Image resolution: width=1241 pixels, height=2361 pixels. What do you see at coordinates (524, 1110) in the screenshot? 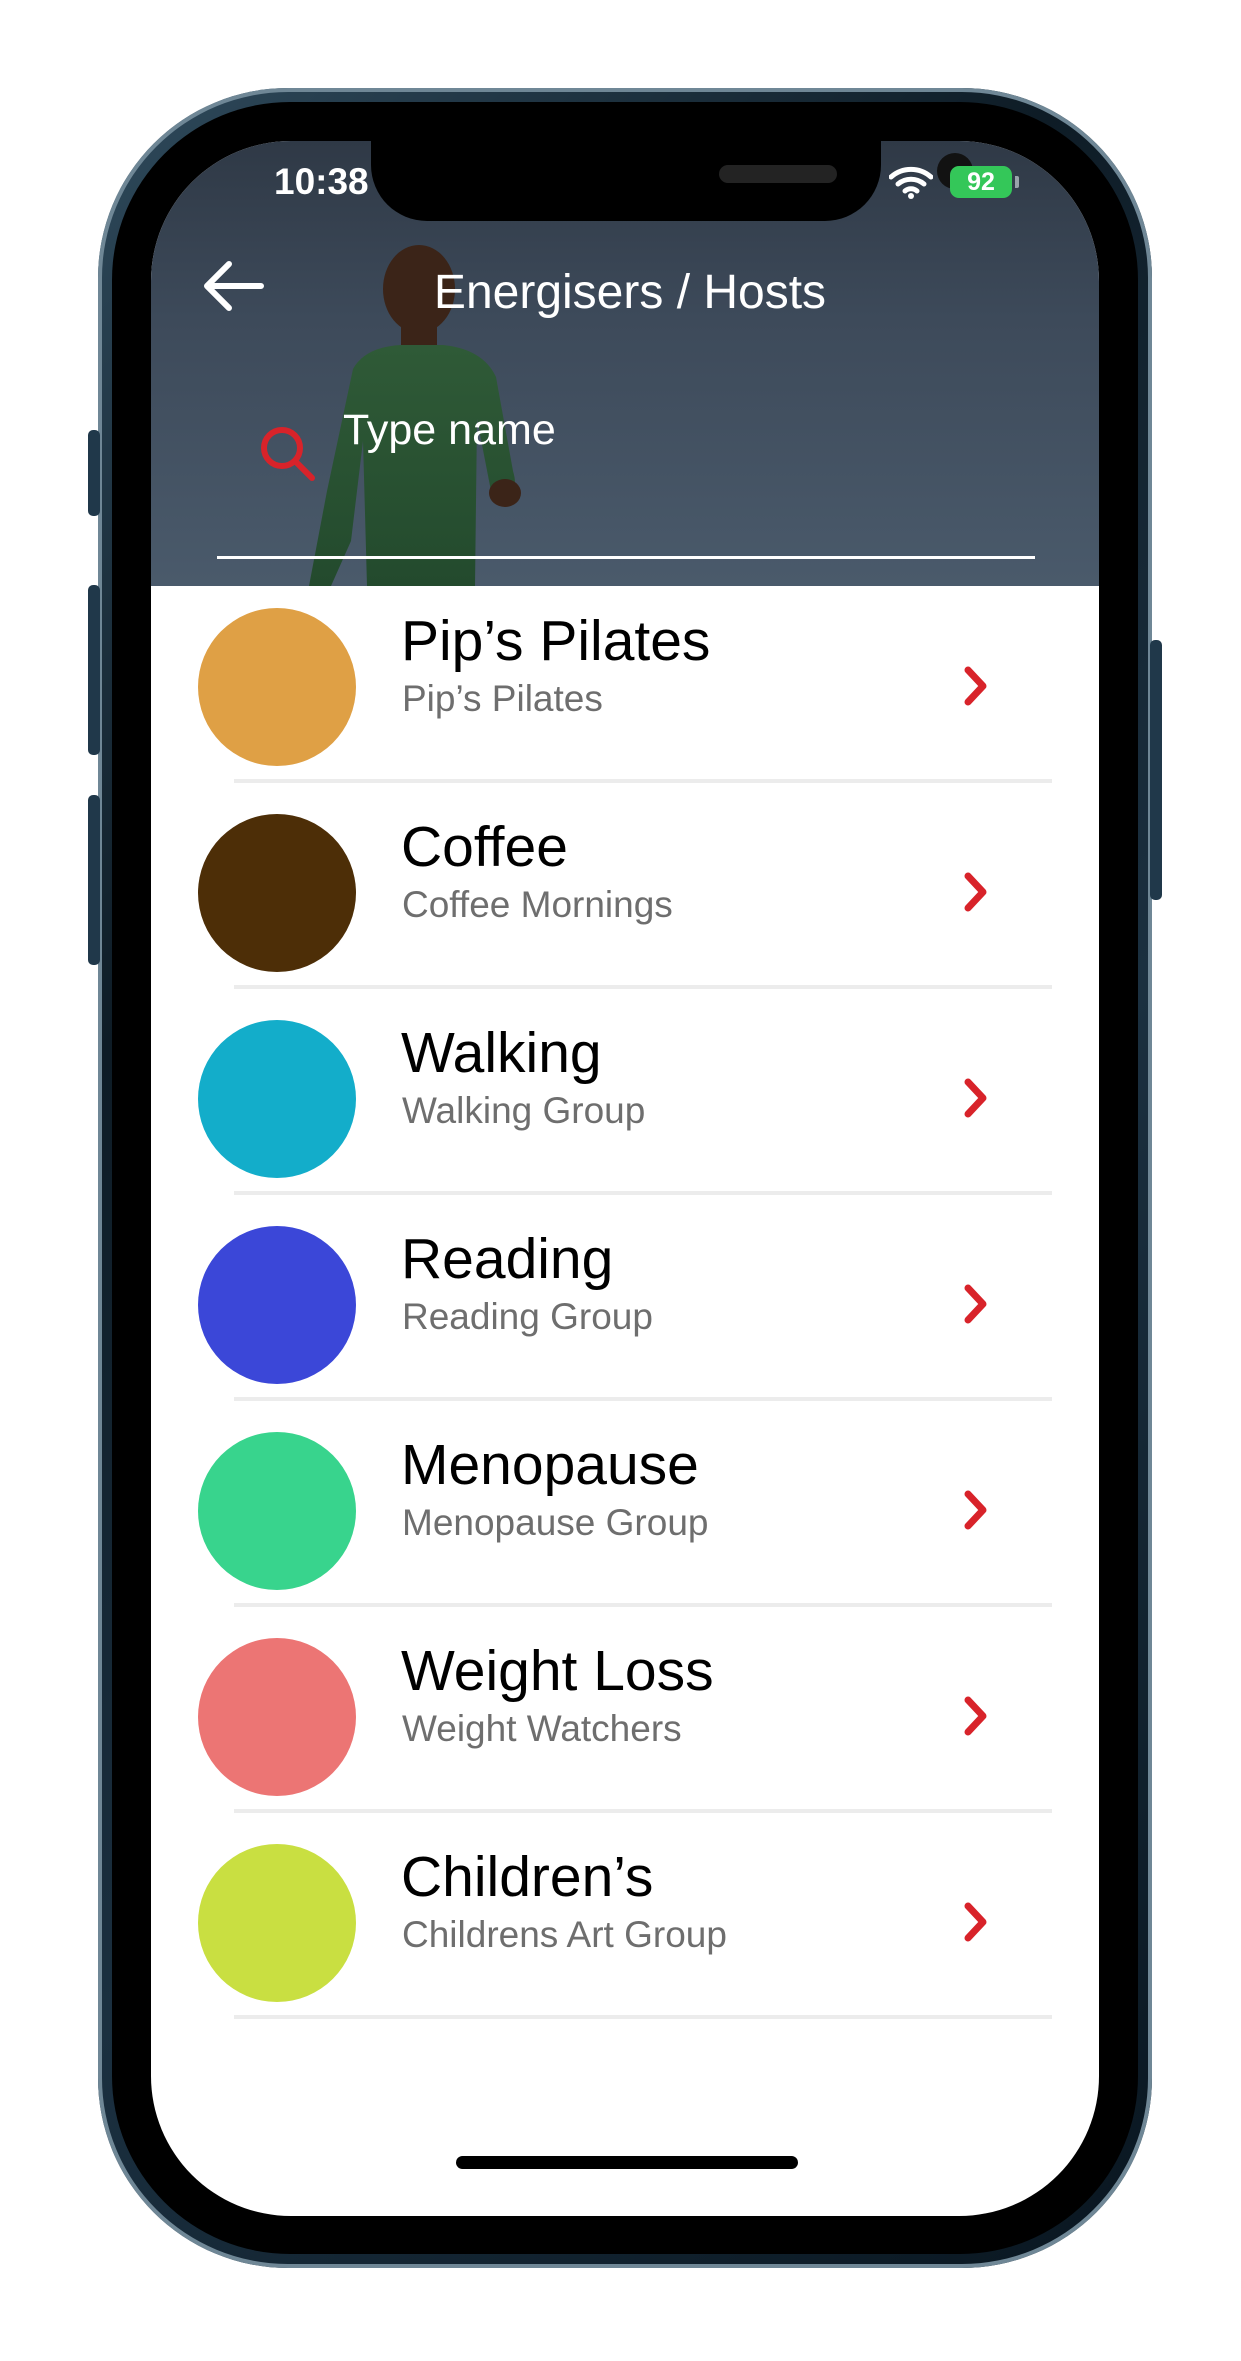
I see `list-item-subtitle: Walking Group` at bounding box center [524, 1110].